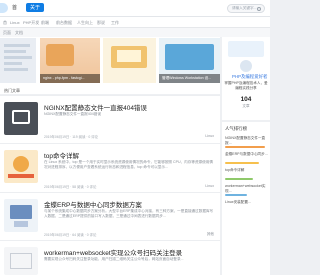  Describe the element at coordinates (15, 22) in the screenshot. I see `category-item: Linux` at that location.